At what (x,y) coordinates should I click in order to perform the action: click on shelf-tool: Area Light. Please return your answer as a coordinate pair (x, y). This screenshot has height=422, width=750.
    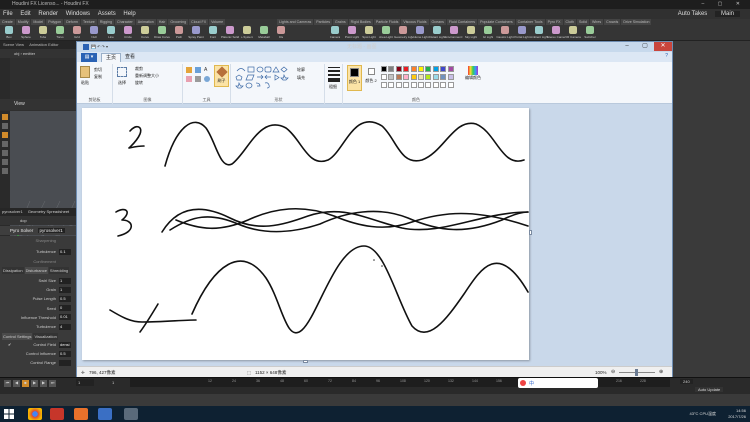
    Looking at the image, I should click on (386, 33).